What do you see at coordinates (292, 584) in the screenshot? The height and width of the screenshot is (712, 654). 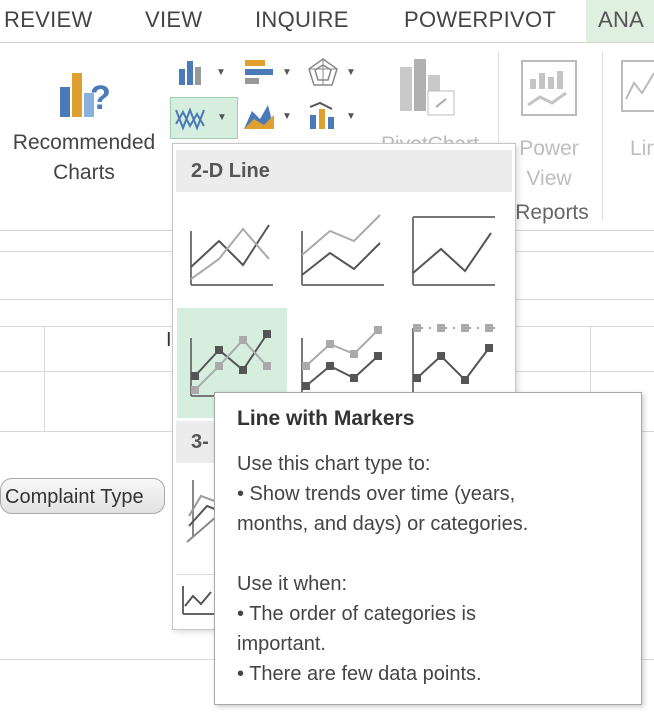 I see `tooltip-text: Use it when:` at bounding box center [292, 584].